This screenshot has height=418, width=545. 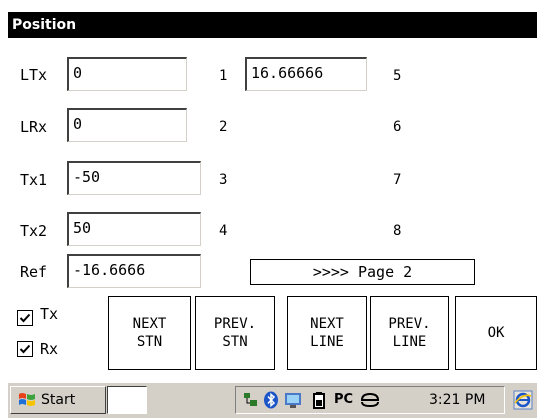 What do you see at coordinates (134, 229) in the screenshot?
I see `tx2-field: 50` at bounding box center [134, 229].